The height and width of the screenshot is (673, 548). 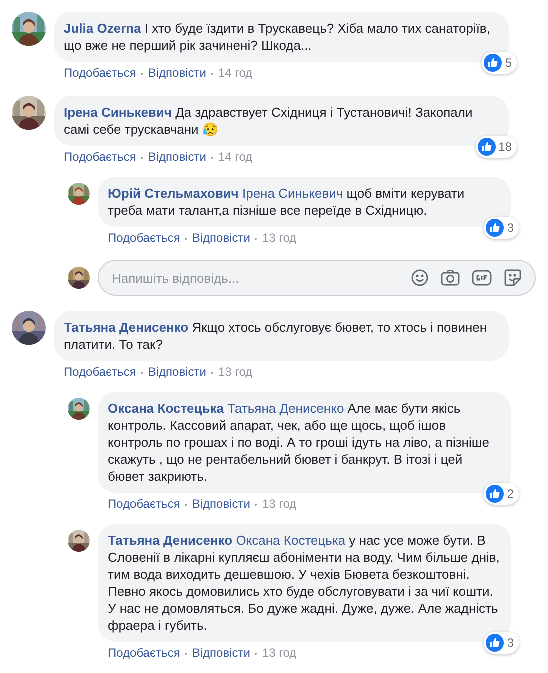 What do you see at coordinates (287, 202) in the screenshot?
I see `comment-text: Юрій Стельмахович Ірена Синькевич щоб вміти керувати треба мати талант,а пізніше все переїде в Східницю.` at bounding box center [287, 202].